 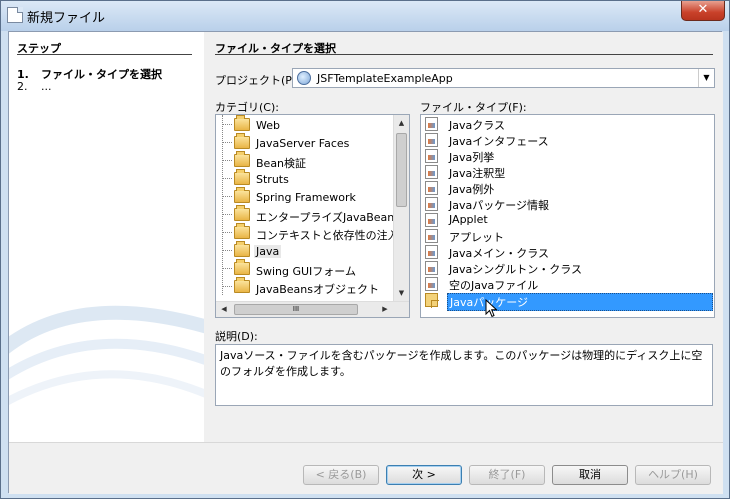 I want to click on list-item: Java列挙, so click(x=567, y=156).